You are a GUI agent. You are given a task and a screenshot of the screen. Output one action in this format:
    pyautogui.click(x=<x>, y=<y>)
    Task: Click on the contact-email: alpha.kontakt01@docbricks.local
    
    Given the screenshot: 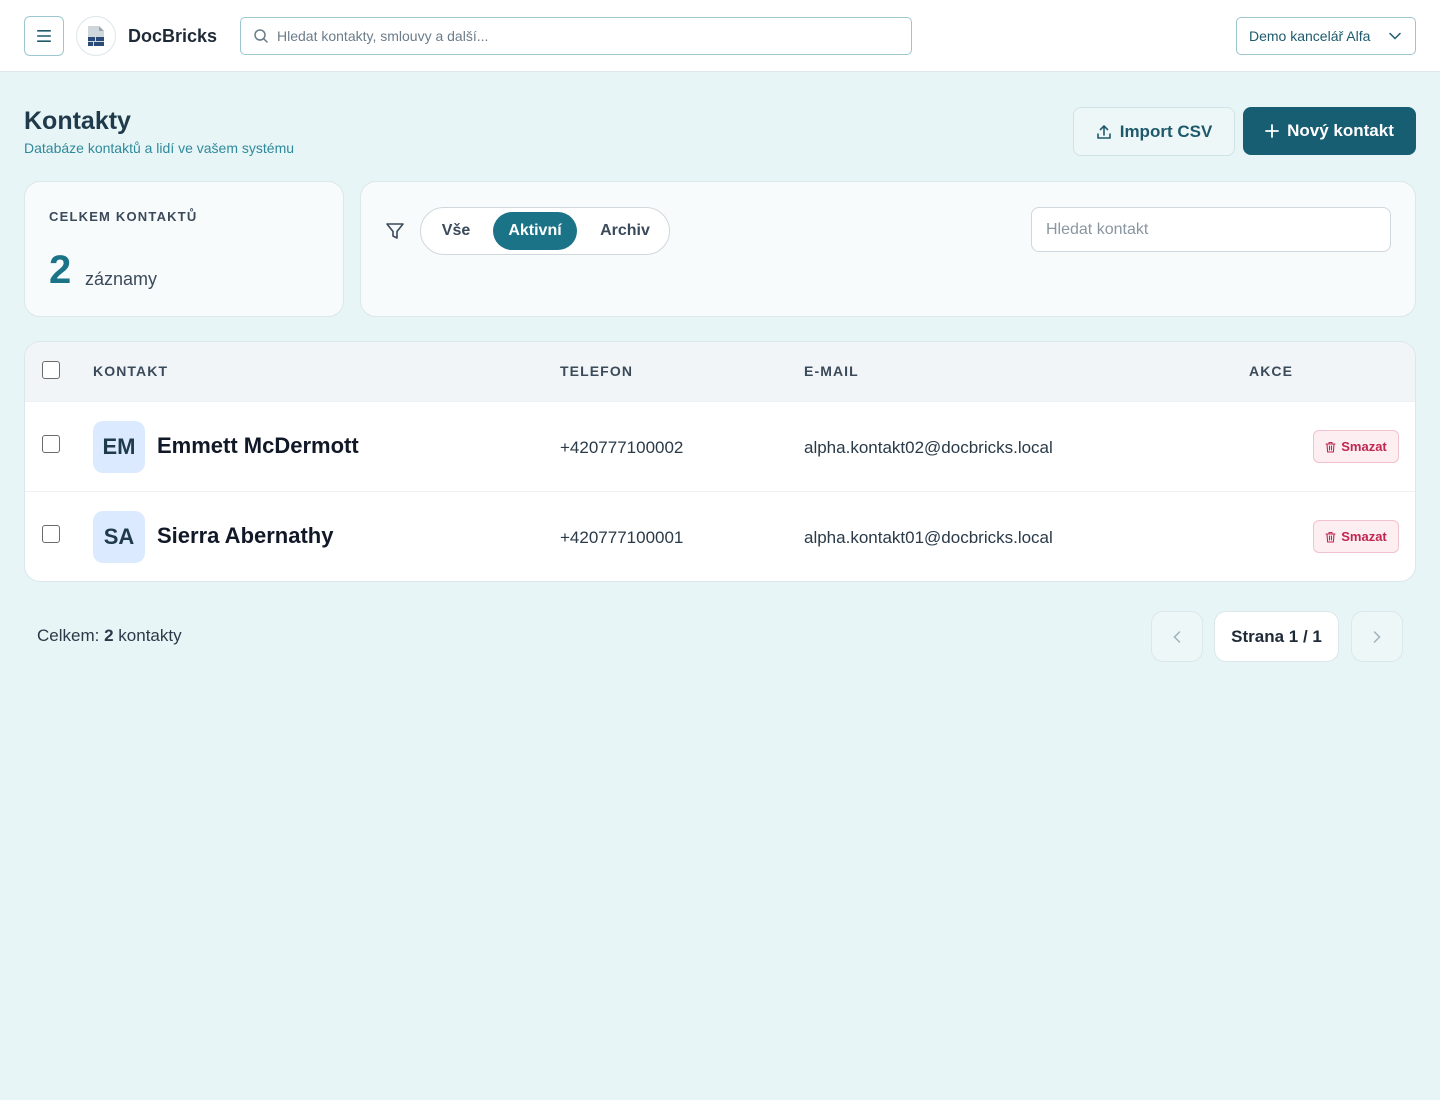 What is the action you would take?
    pyautogui.click(x=928, y=537)
    